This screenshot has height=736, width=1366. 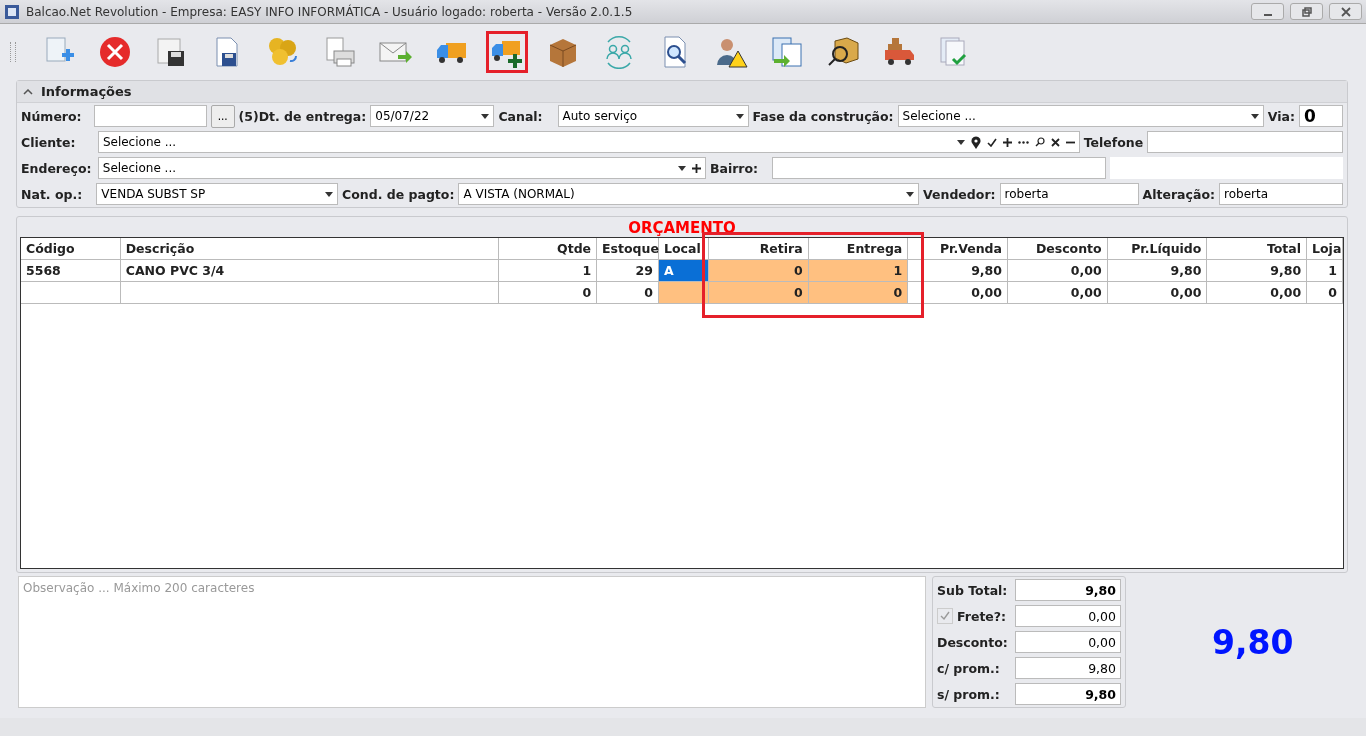 I want to click on via-field: 0, so click(x=1321, y=116).